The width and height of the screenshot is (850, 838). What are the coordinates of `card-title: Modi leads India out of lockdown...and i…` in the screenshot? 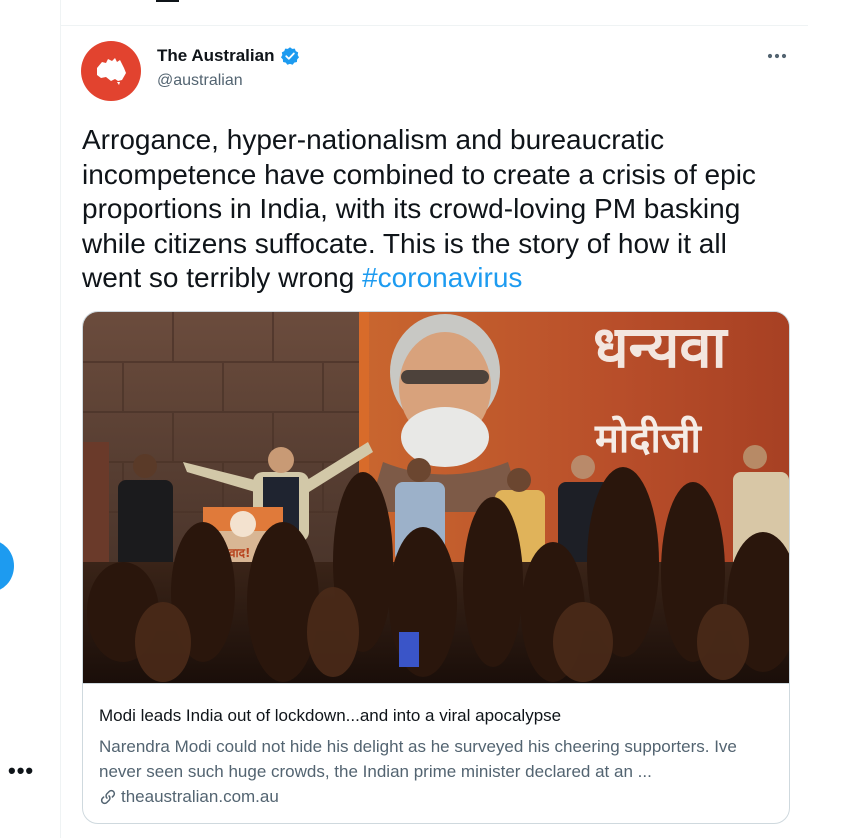 It's located at (330, 715).